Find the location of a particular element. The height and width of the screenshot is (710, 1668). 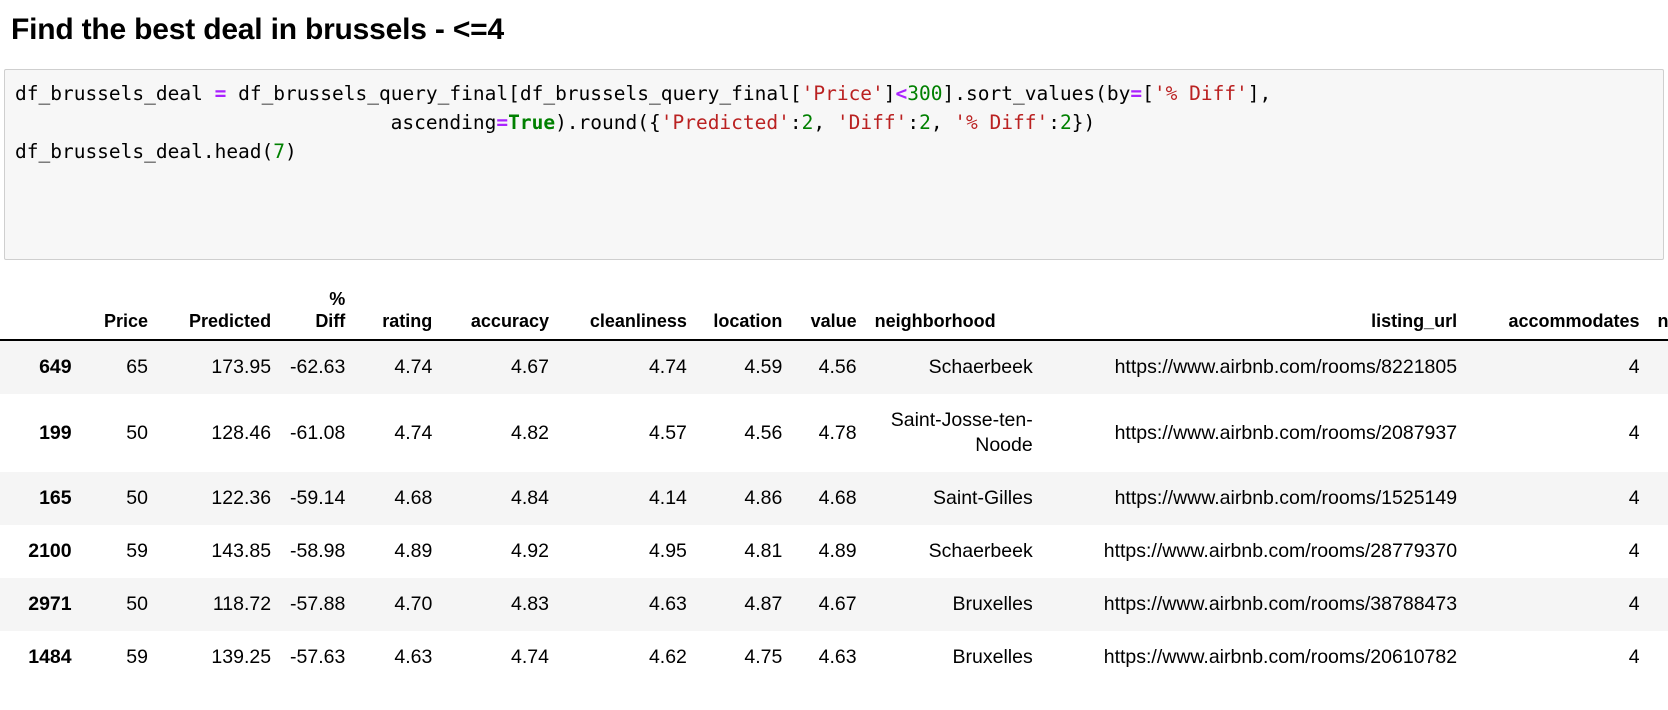

cell-rating: 4.89 is located at coordinates (413, 551).